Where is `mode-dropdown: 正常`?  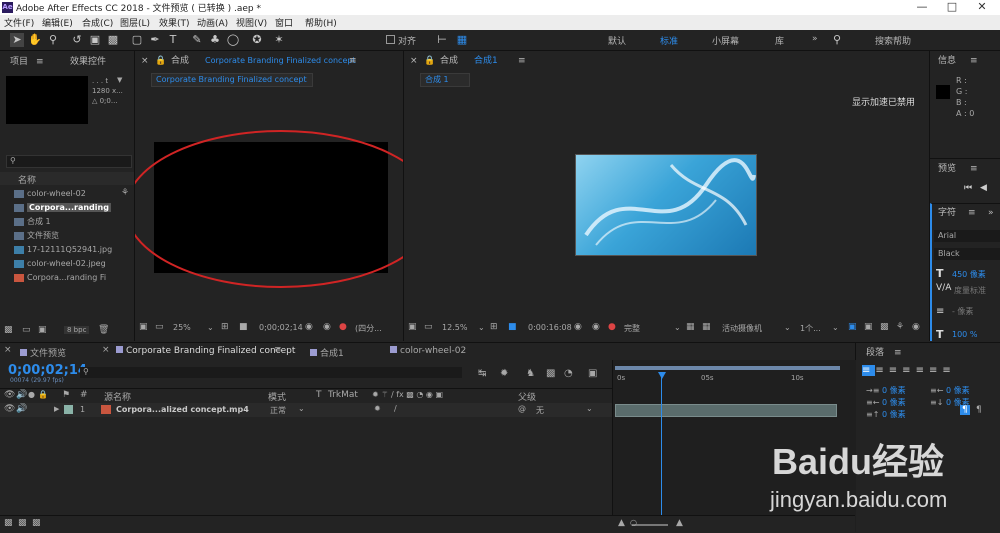 mode-dropdown: 正常 is located at coordinates (278, 410).